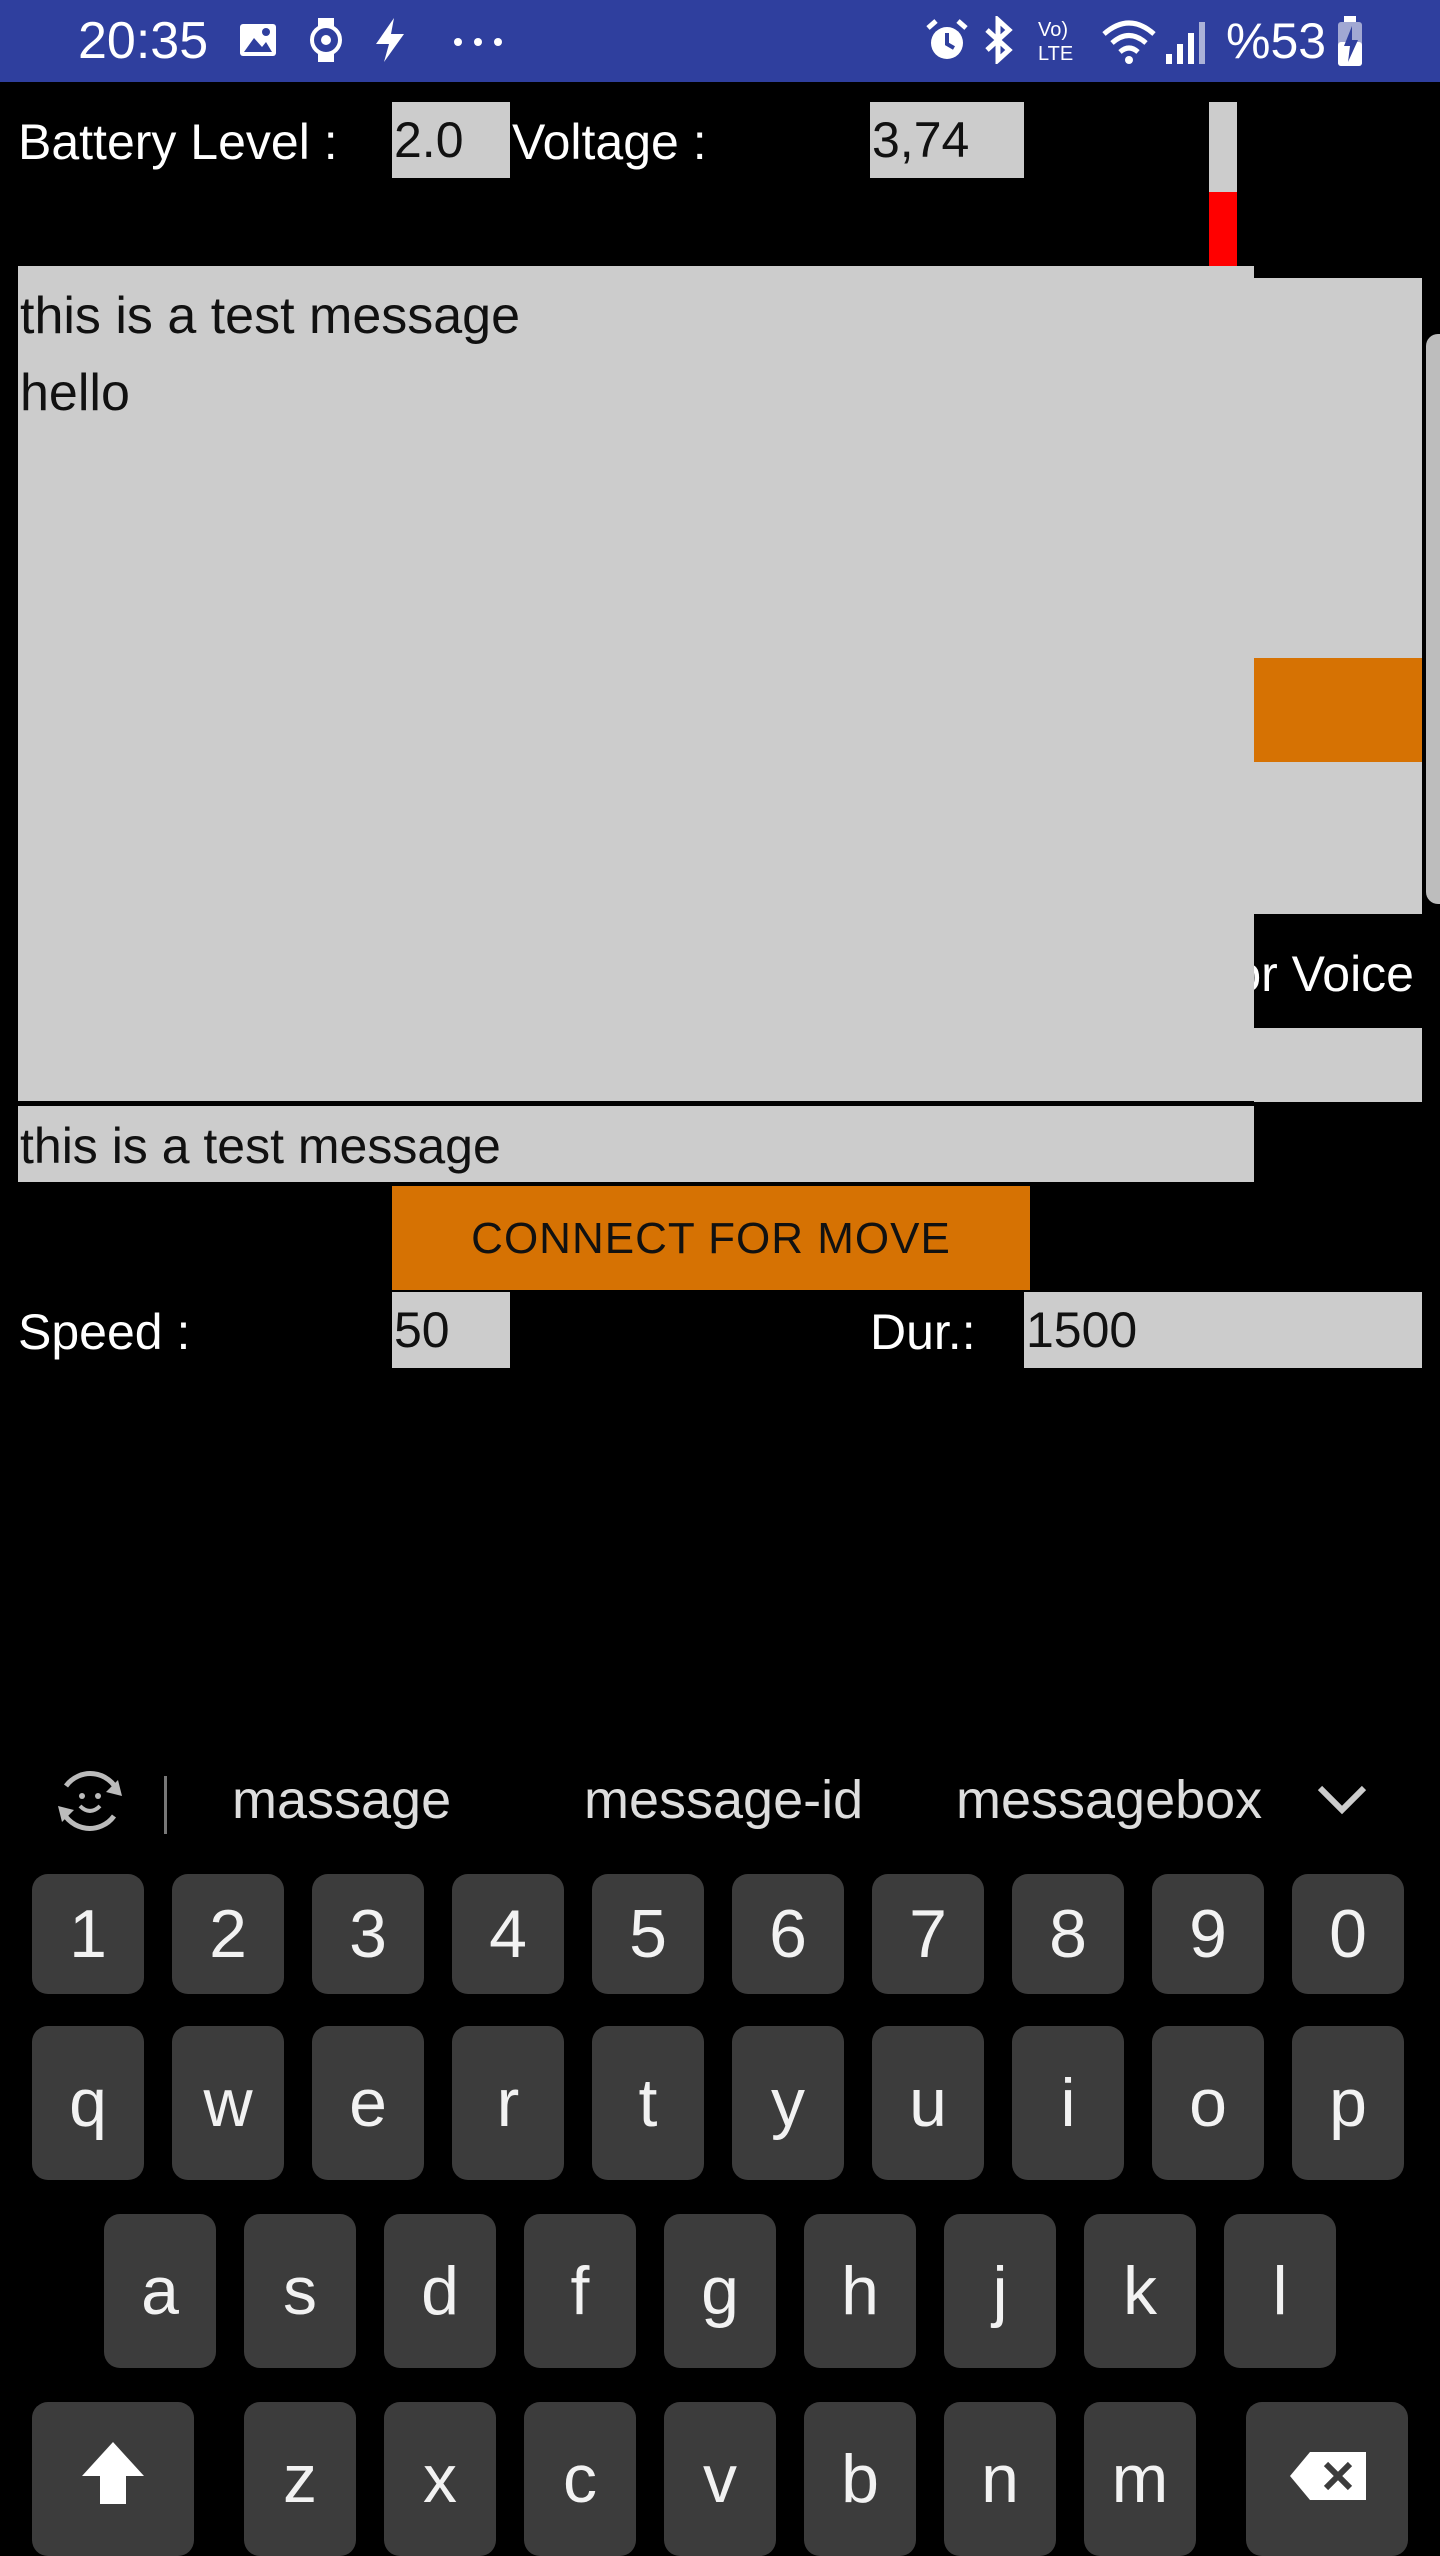 This screenshot has width=1440, height=2556. I want to click on key-7: 7, so click(928, 1934).